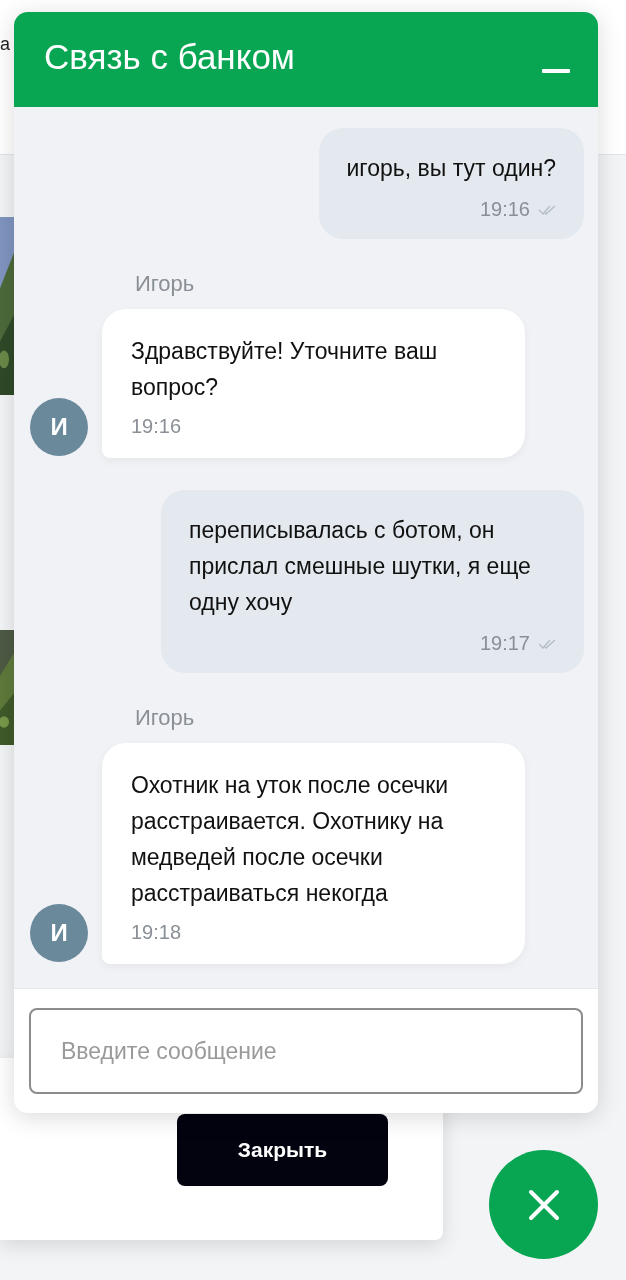 The image size is (626, 1280). I want to click on chat-title: Связь с банком, so click(169, 56).